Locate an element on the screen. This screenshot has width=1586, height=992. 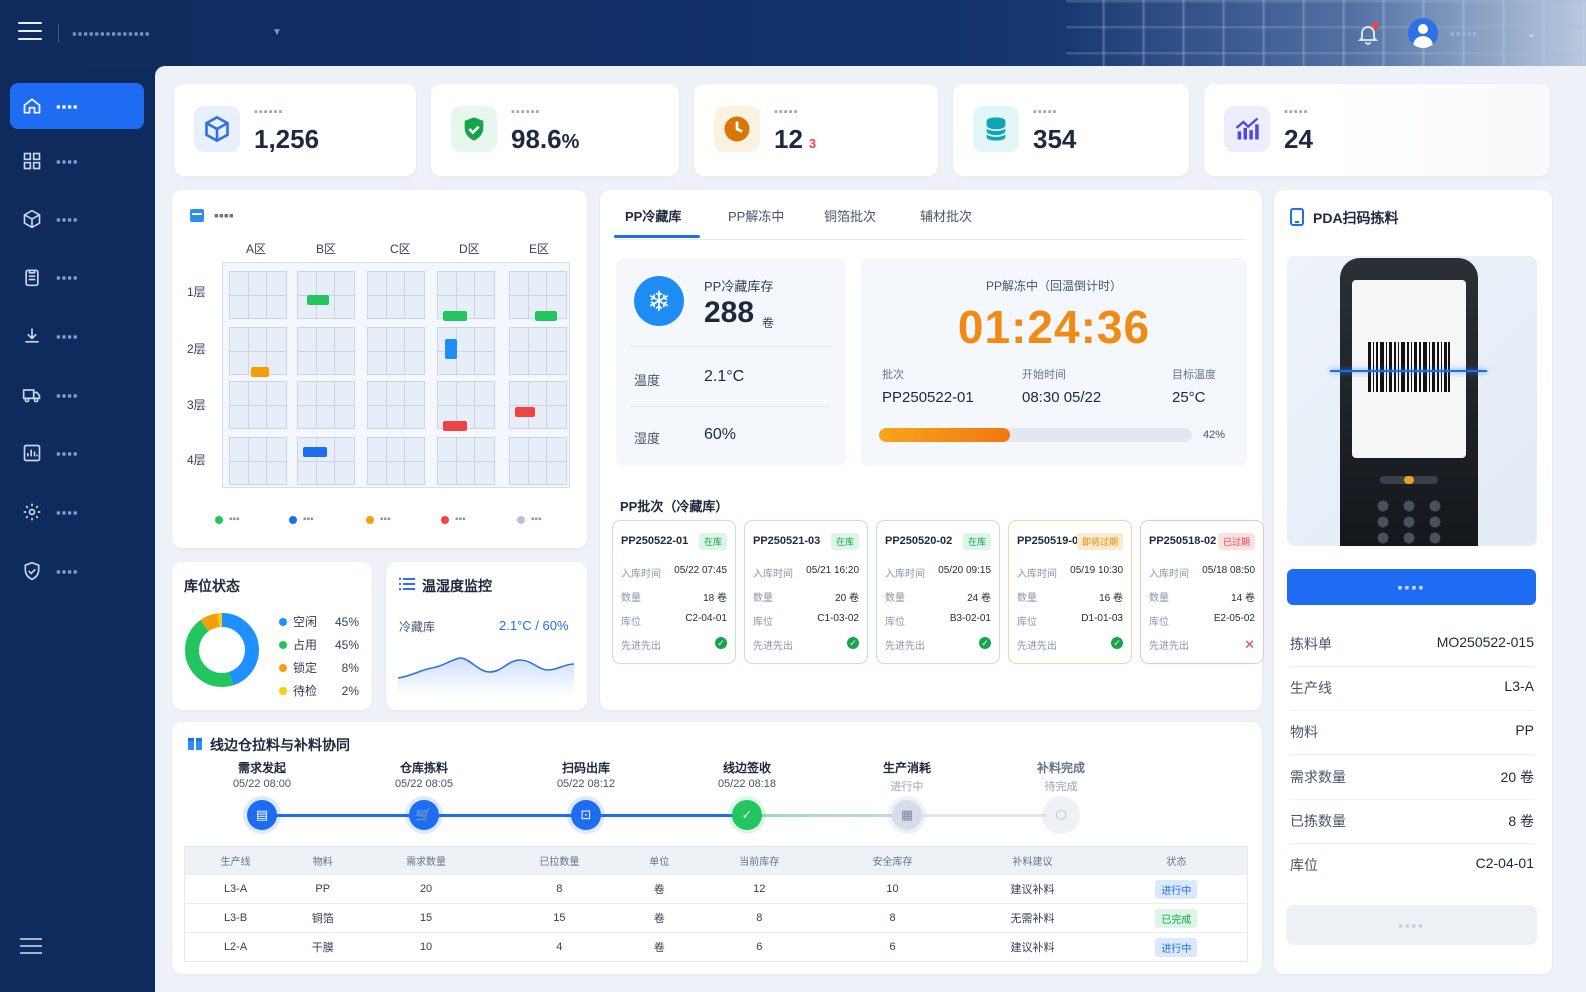
table-header: 安全库存 is located at coordinates (892, 860).